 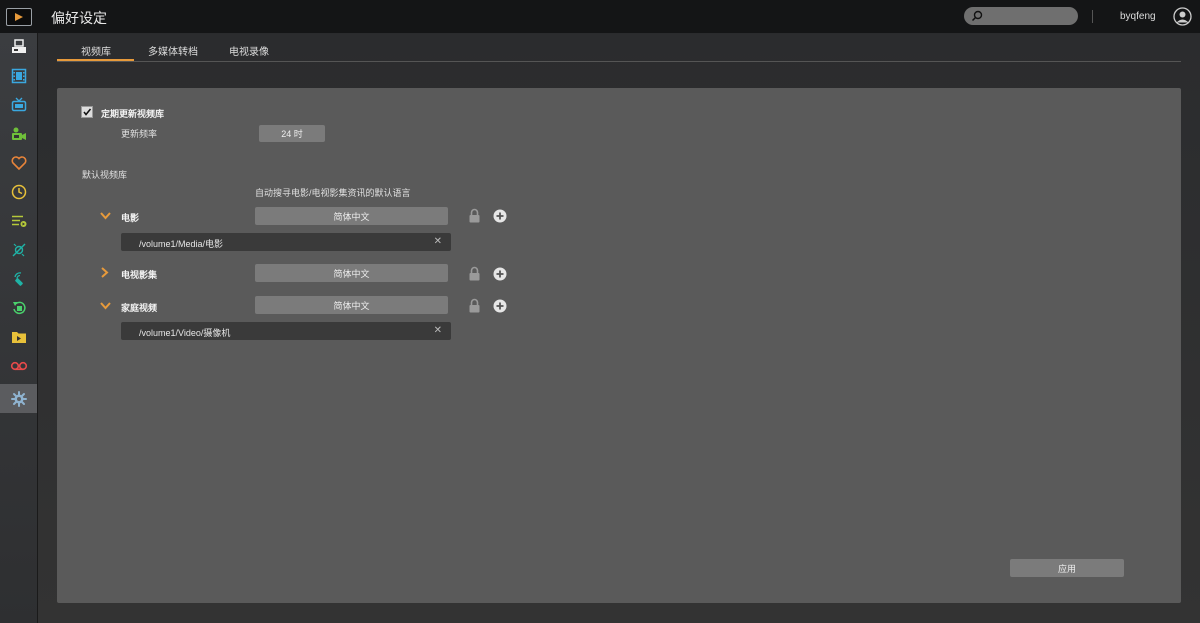 I want to click on checkmark-icon, so click(x=87, y=112).